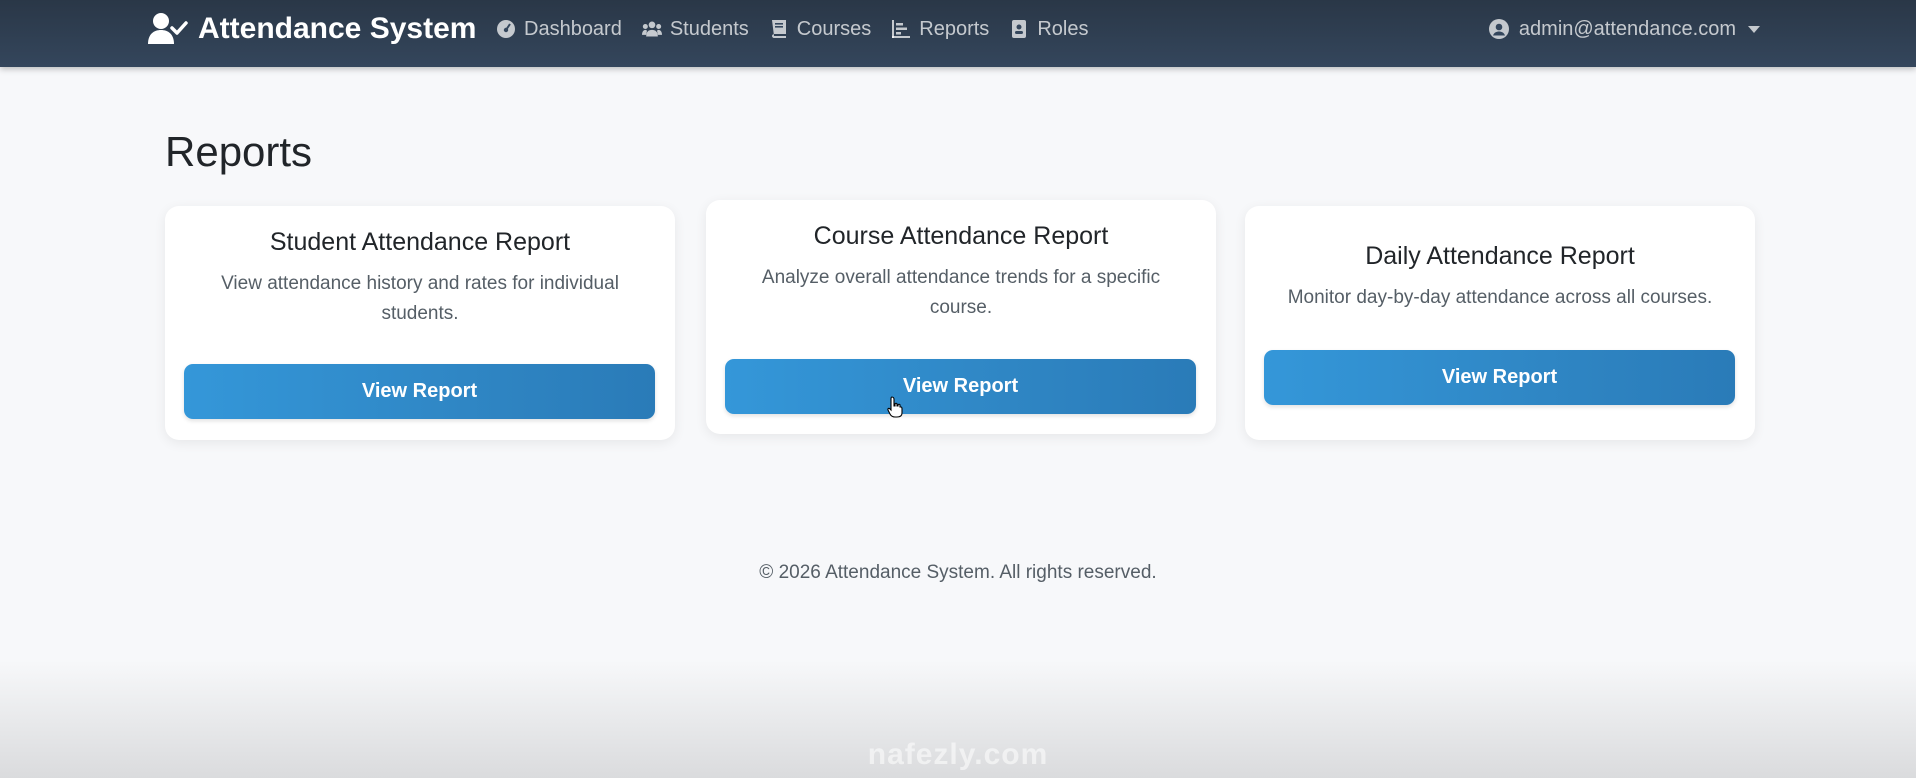  I want to click on nav-item-courses: Courses, so click(820, 29).